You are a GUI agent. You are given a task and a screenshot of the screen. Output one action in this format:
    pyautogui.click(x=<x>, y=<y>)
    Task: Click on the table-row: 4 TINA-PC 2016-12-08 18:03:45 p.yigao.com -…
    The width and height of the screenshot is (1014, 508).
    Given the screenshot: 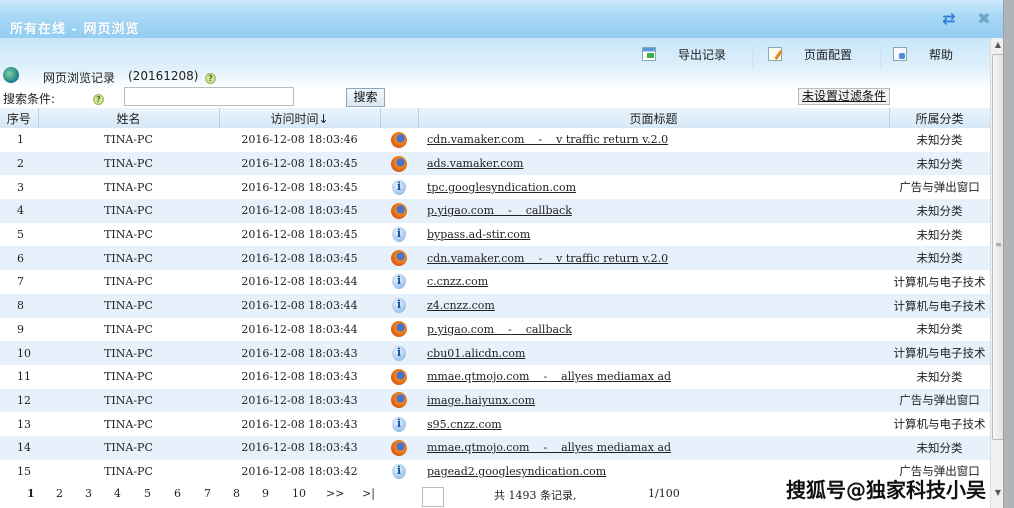 What is the action you would take?
    pyautogui.click(x=495, y=211)
    